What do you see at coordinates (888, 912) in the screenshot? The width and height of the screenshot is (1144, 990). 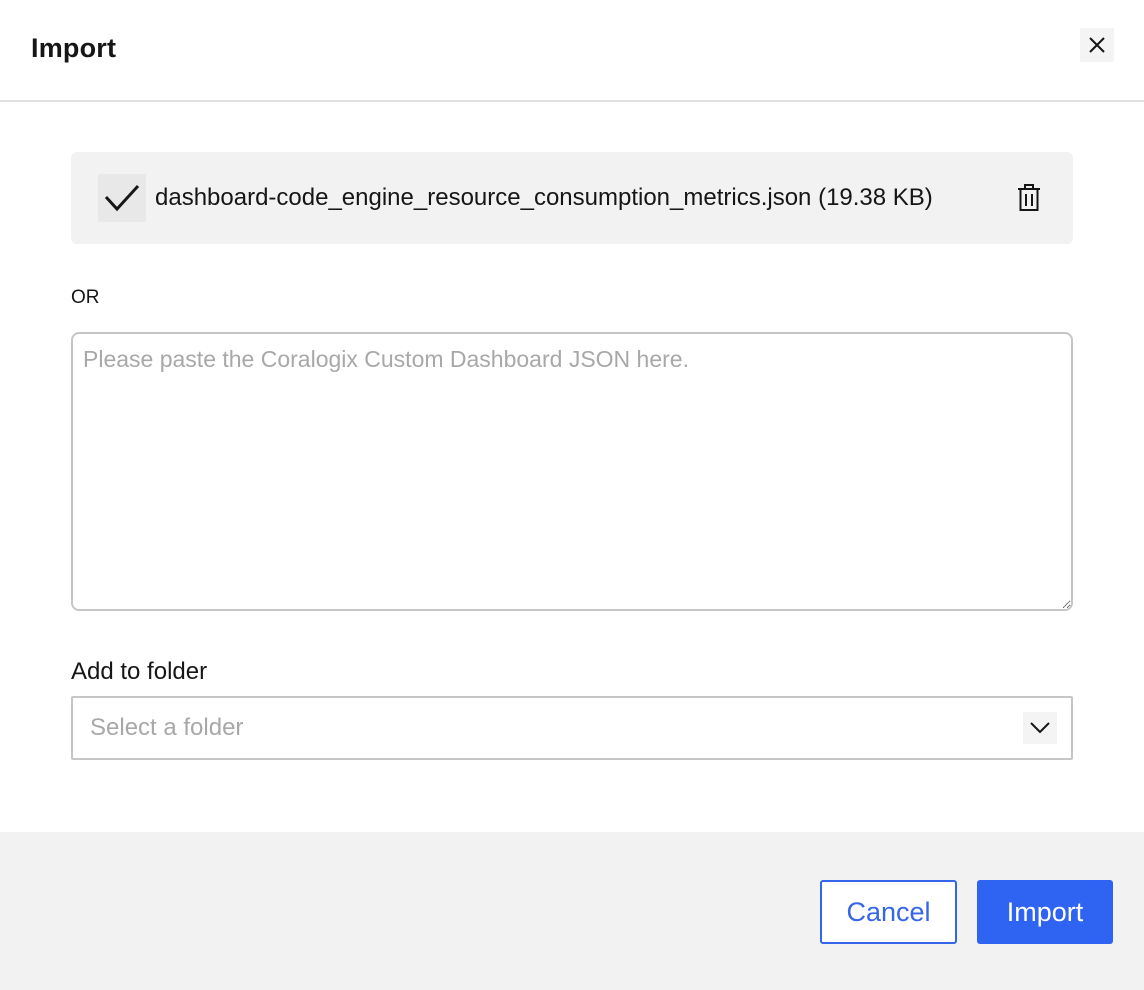 I see `cancel-button: Cancel` at bounding box center [888, 912].